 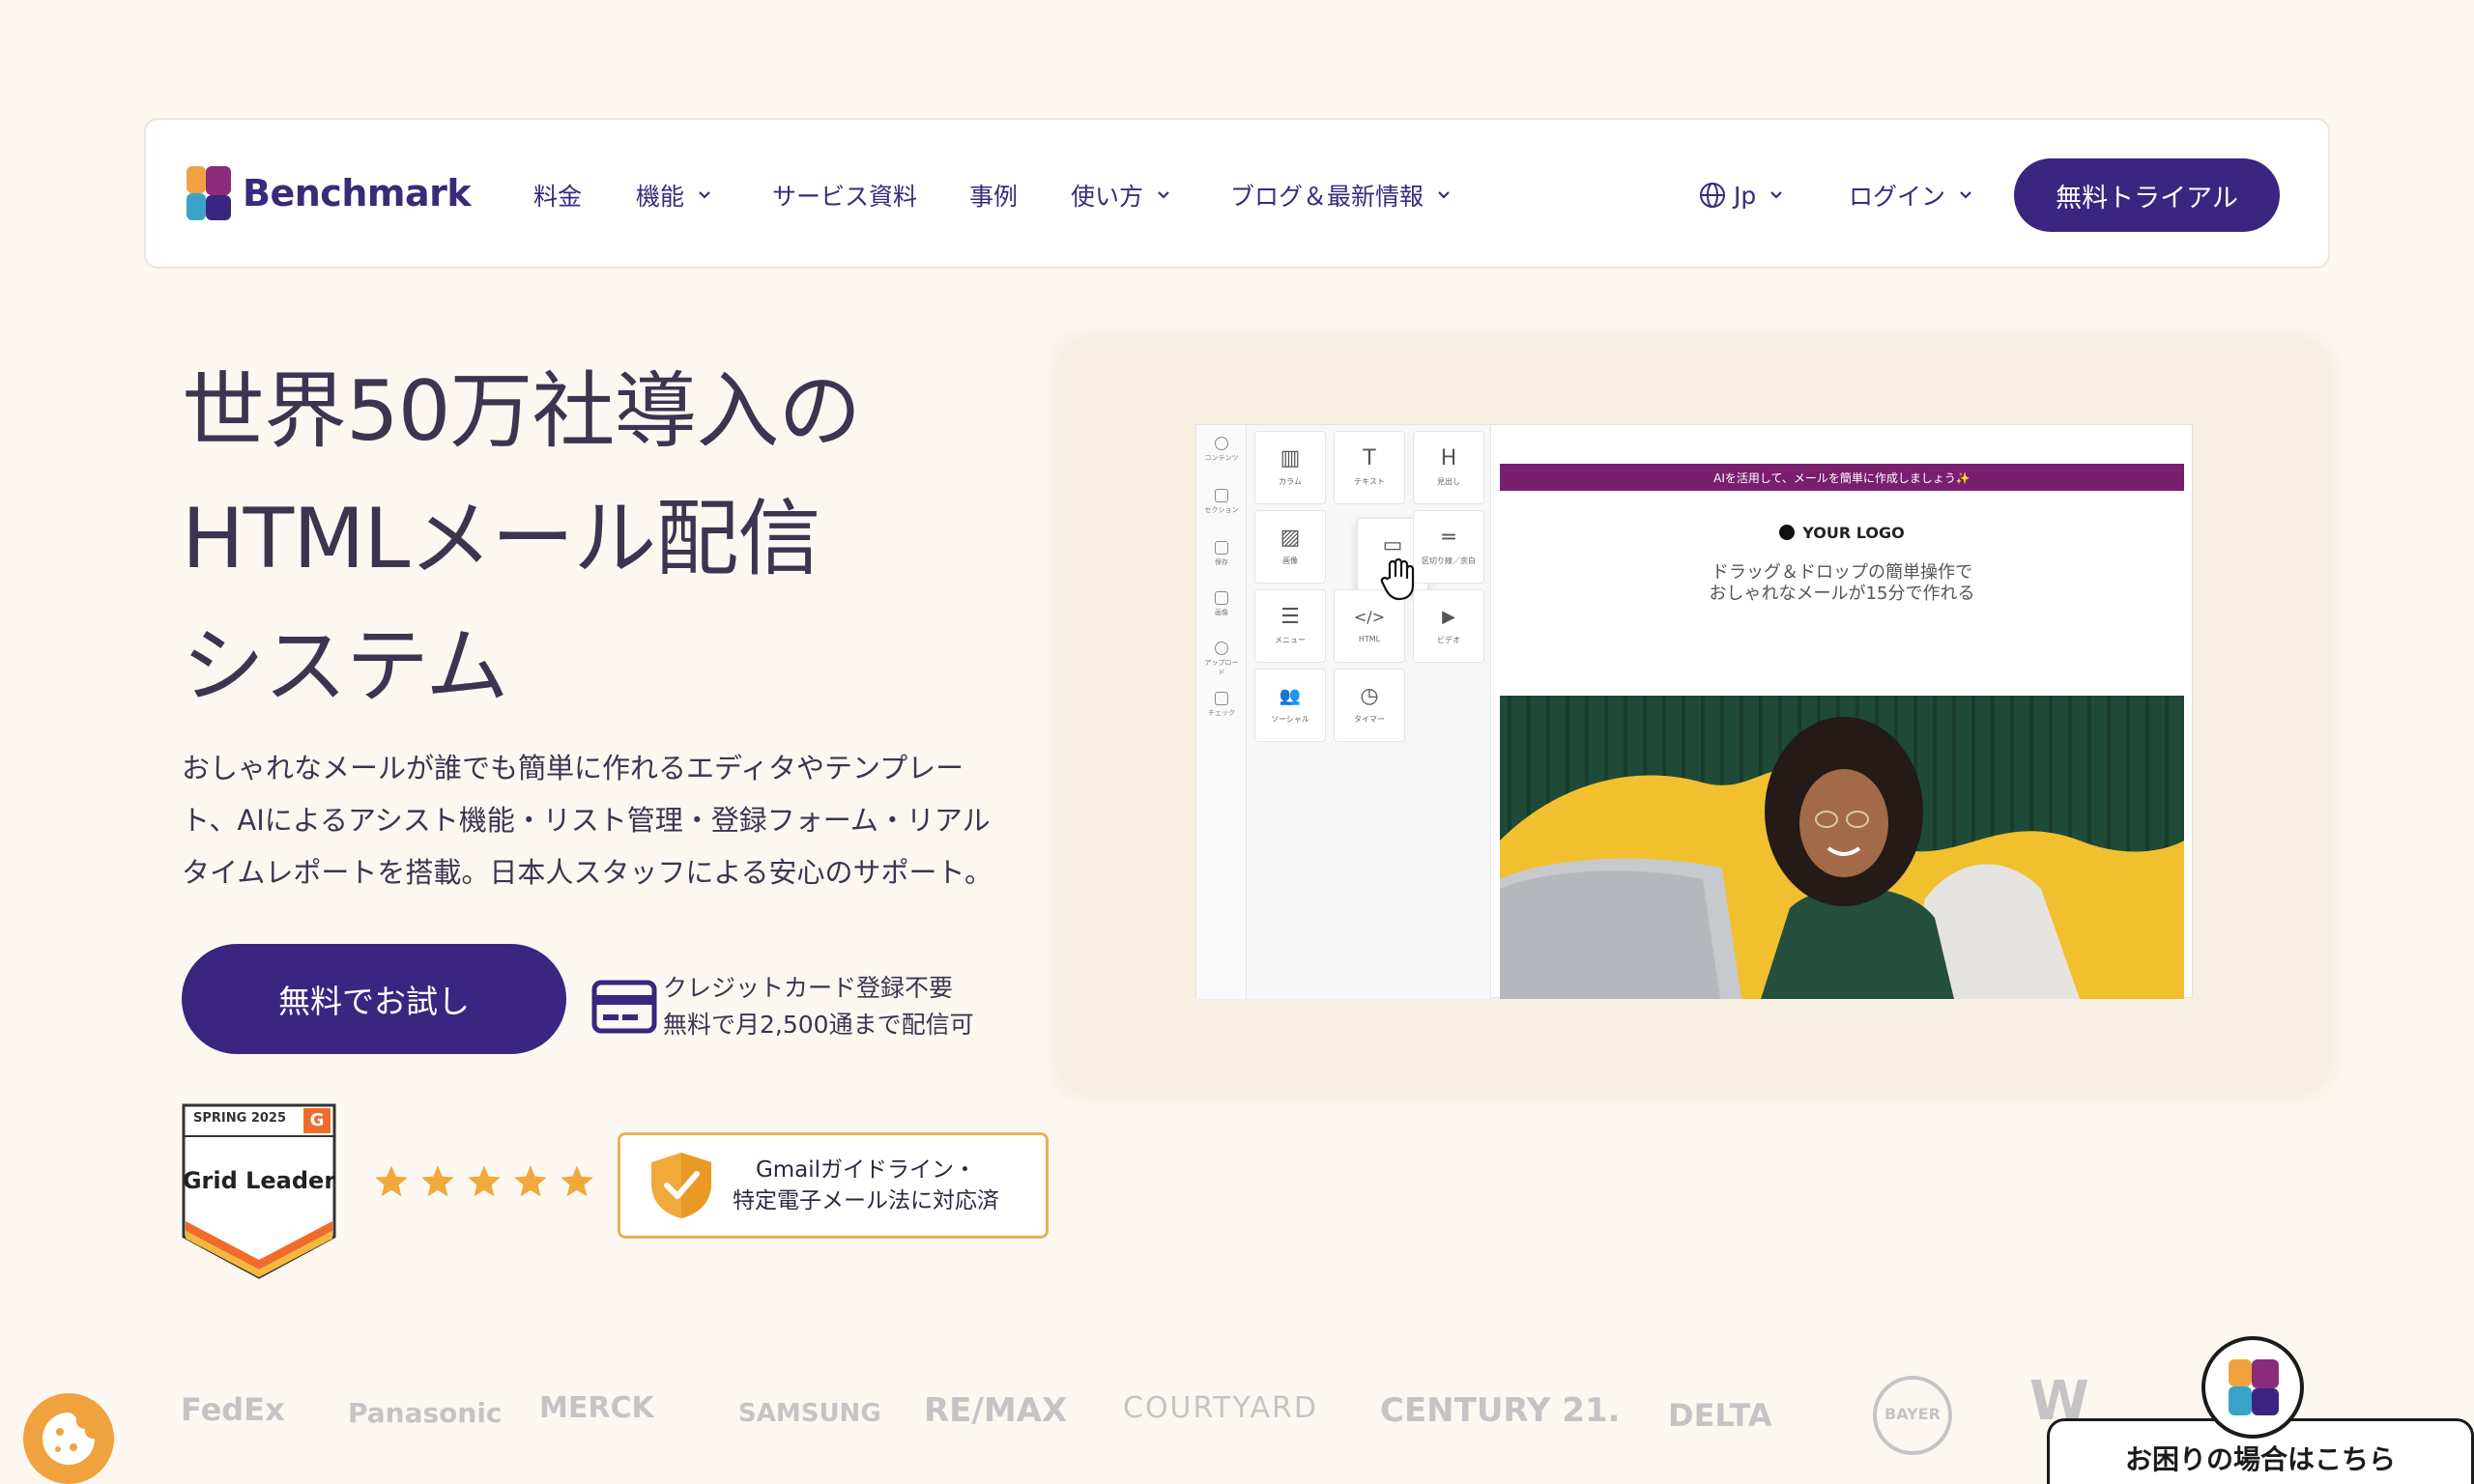 I want to click on nav-service-docs-label: サービス資料, so click(x=845, y=197).